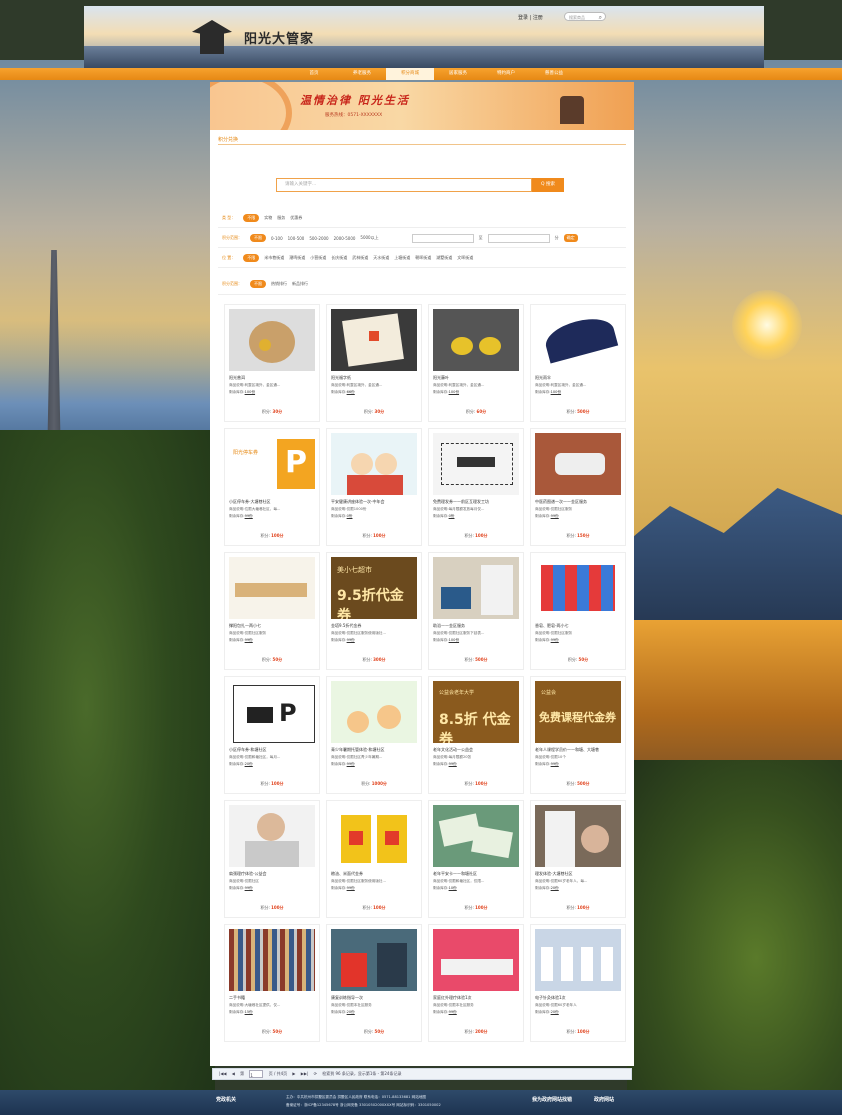  Describe the element at coordinates (579, 874) in the screenshot. I see `product-name: 理发体验-大塘巷社区` at that location.